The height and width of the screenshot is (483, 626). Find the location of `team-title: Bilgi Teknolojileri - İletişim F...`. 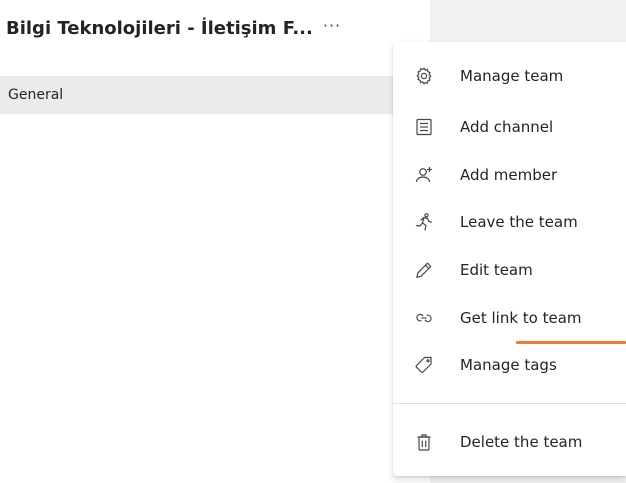

team-title: Bilgi Teknolojileri - İletişim F... is located at coordinates (159, 28).